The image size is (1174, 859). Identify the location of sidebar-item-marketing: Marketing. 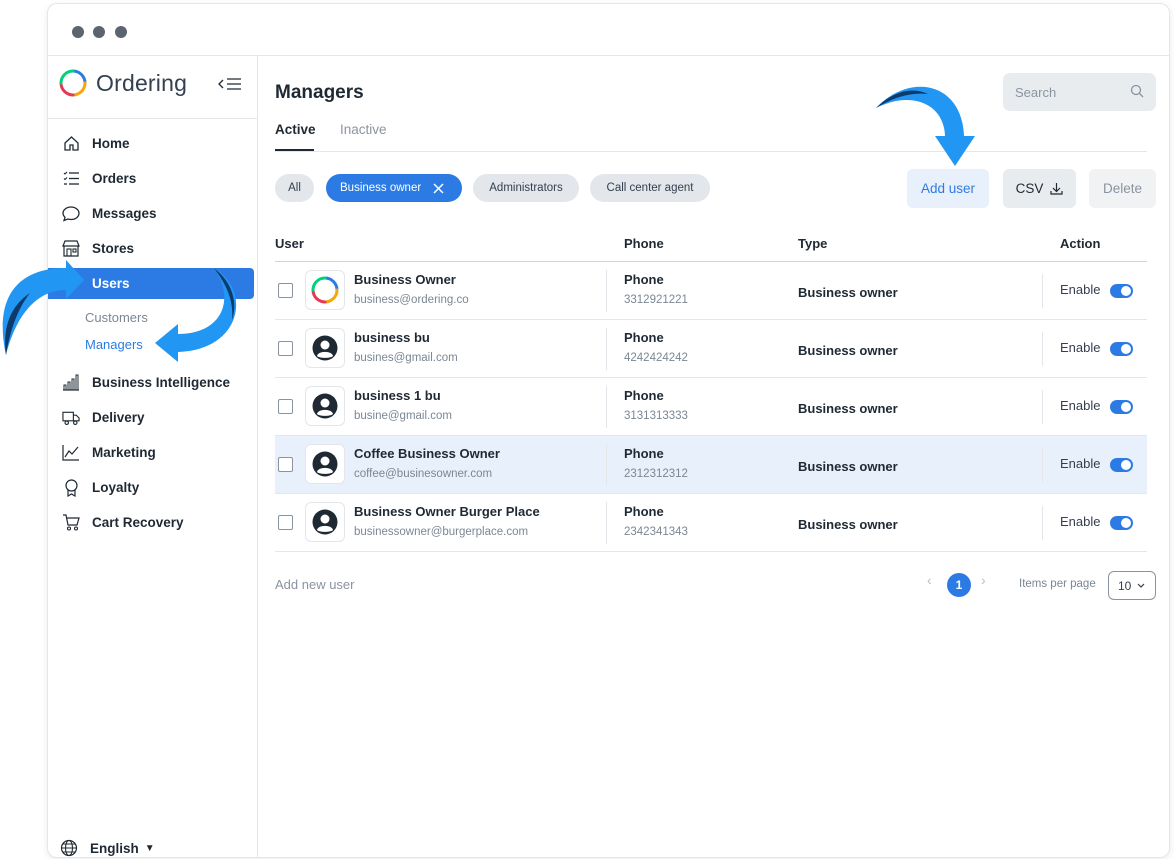
(151, 452).